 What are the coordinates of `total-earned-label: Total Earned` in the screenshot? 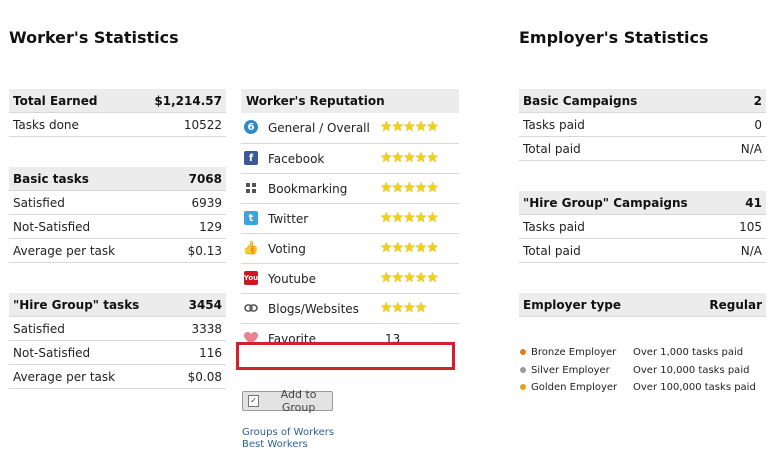 It's located at (69, 101).